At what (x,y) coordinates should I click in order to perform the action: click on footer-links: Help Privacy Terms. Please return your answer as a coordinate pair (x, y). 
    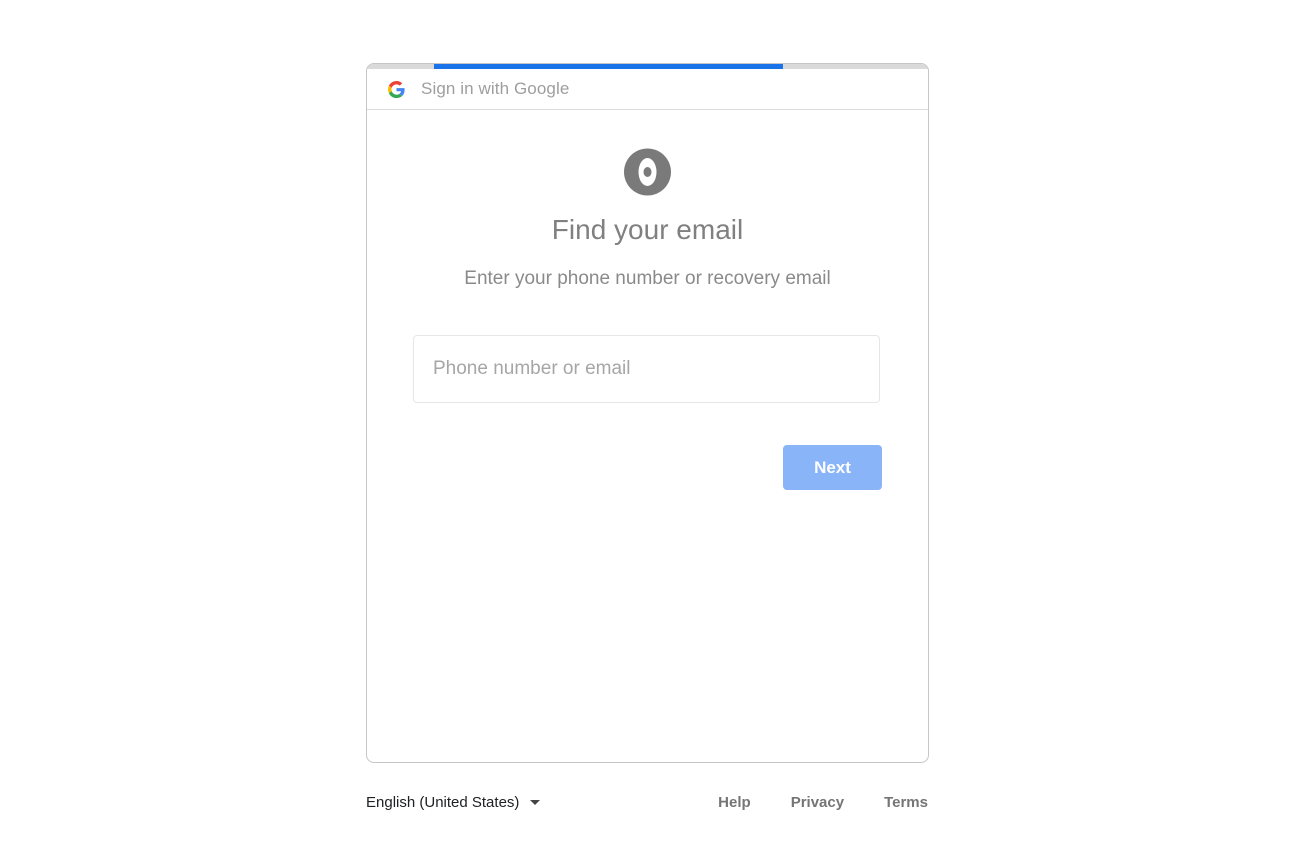
    Looking at the image, I should click on (803, 802).